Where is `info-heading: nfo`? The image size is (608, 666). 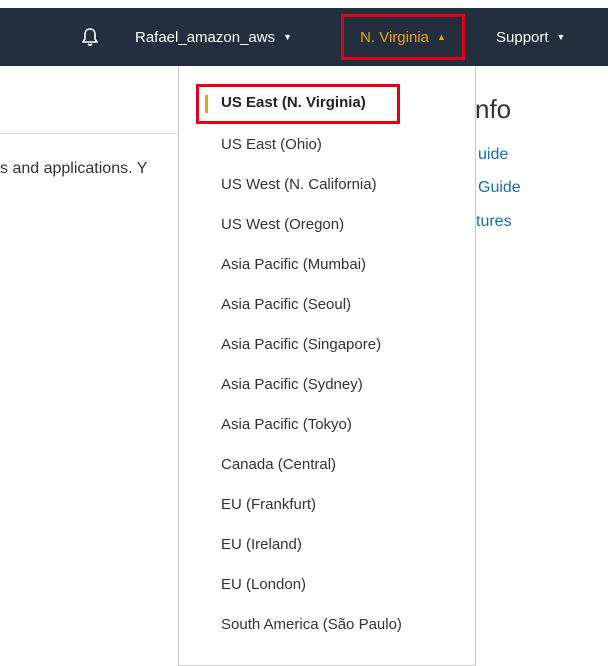 info-heading: nfo is located at coordinates (493, 109).